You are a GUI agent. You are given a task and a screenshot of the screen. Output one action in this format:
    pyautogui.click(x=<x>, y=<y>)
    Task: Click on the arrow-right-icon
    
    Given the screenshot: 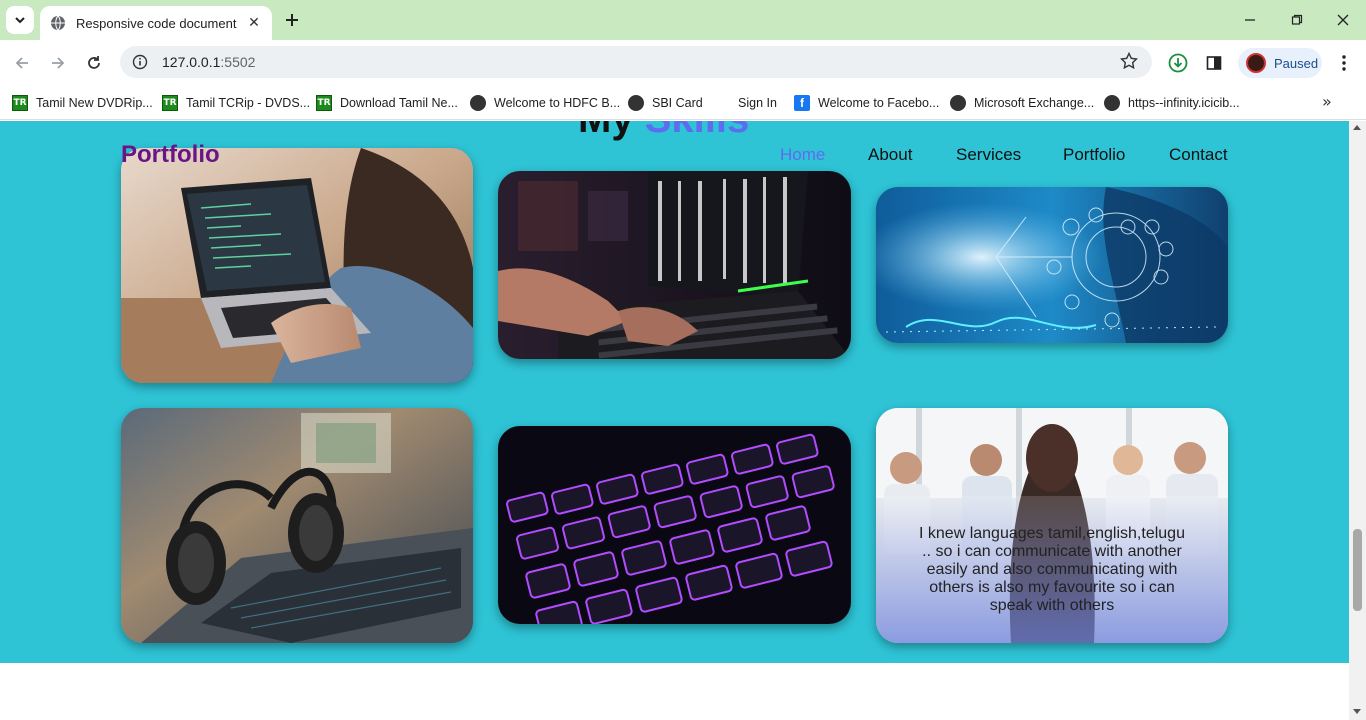 What is the action you would take?
    pyautogui.click(x=58, y=63)
    